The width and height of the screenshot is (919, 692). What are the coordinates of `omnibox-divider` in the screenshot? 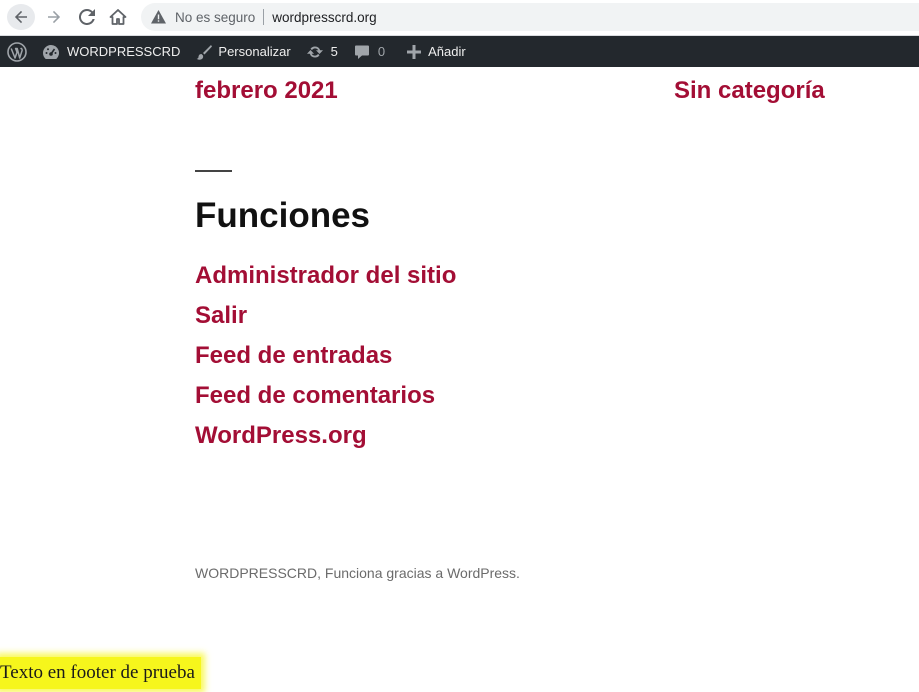 It's located at (264, 17).